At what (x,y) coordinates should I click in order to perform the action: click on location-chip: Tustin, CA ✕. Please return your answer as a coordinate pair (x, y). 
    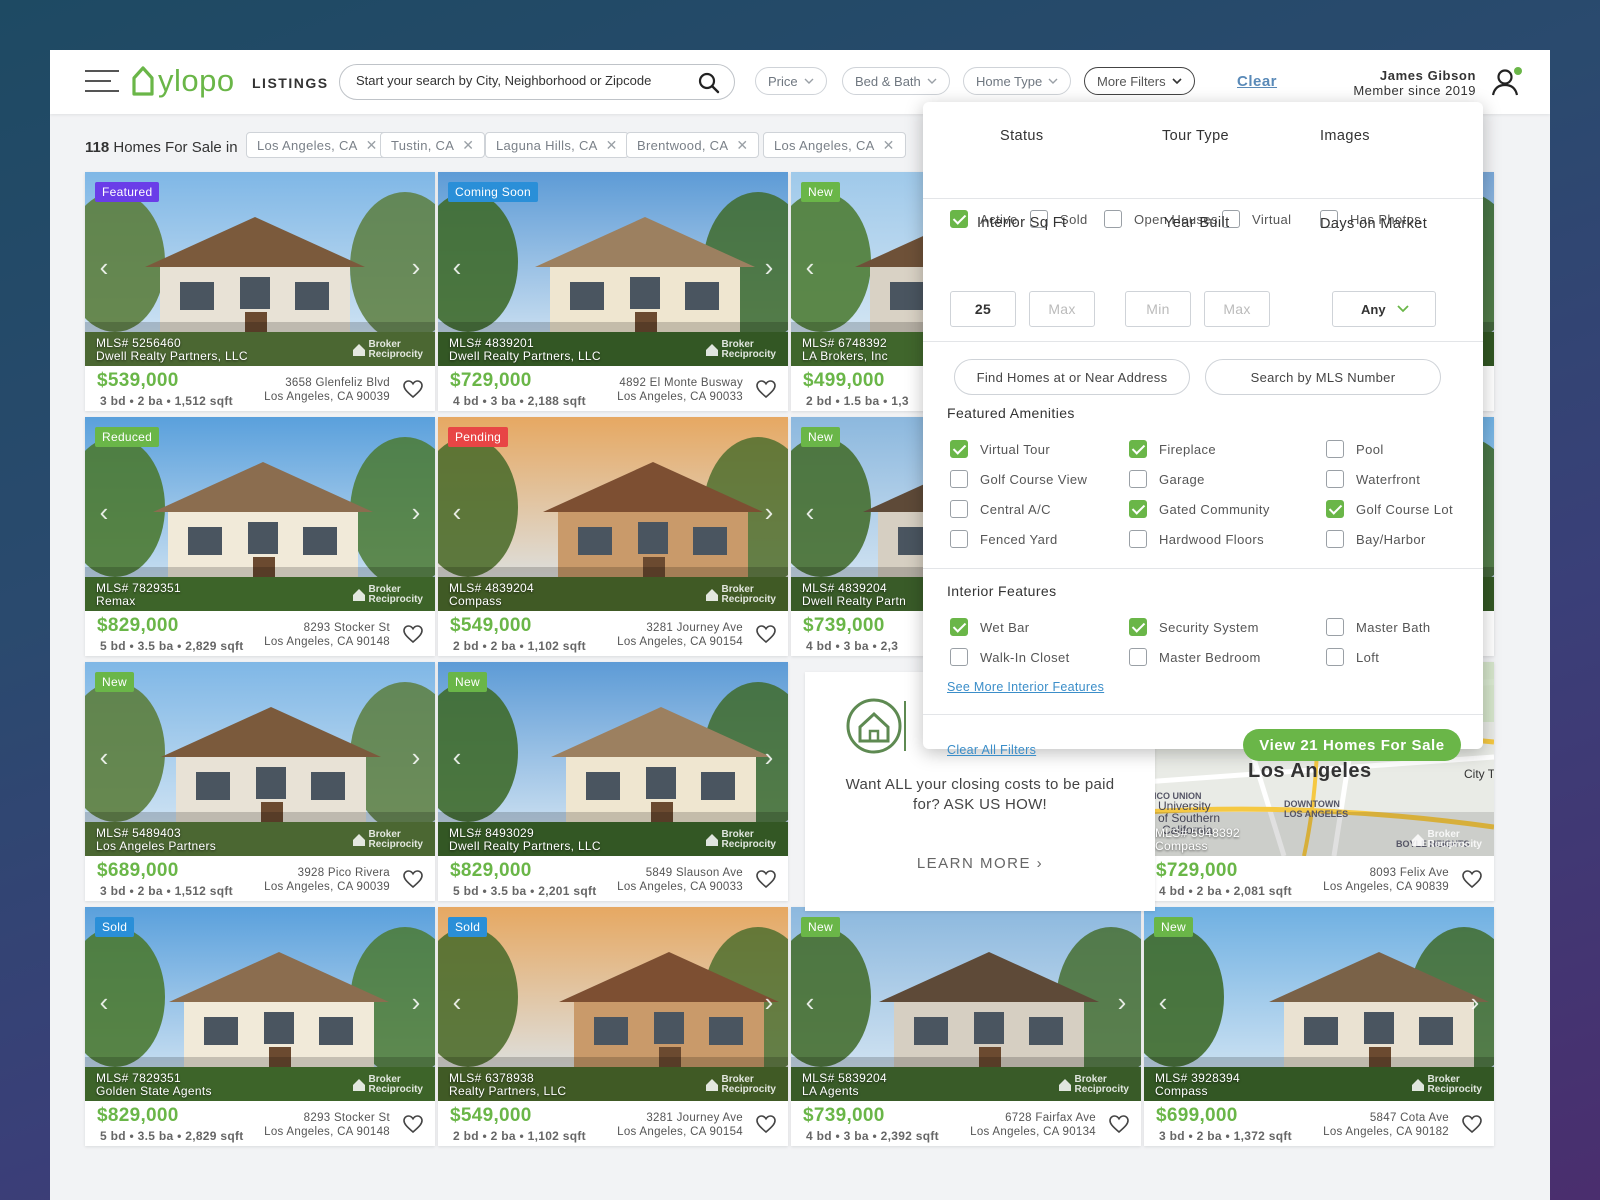
    Looking at the image, I should click on (433, 145).